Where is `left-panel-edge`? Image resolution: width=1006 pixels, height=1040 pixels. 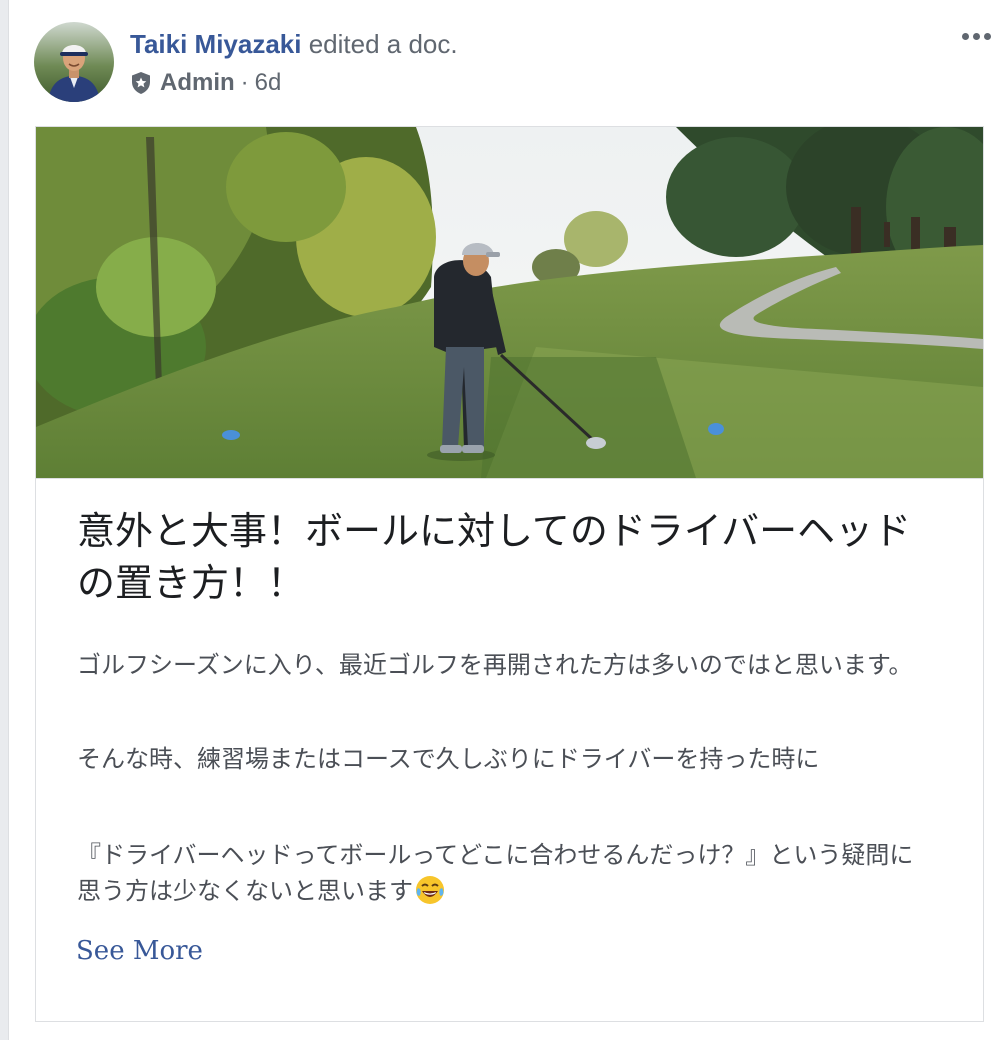
left-panel-edge is located at coordinates (4, 520).